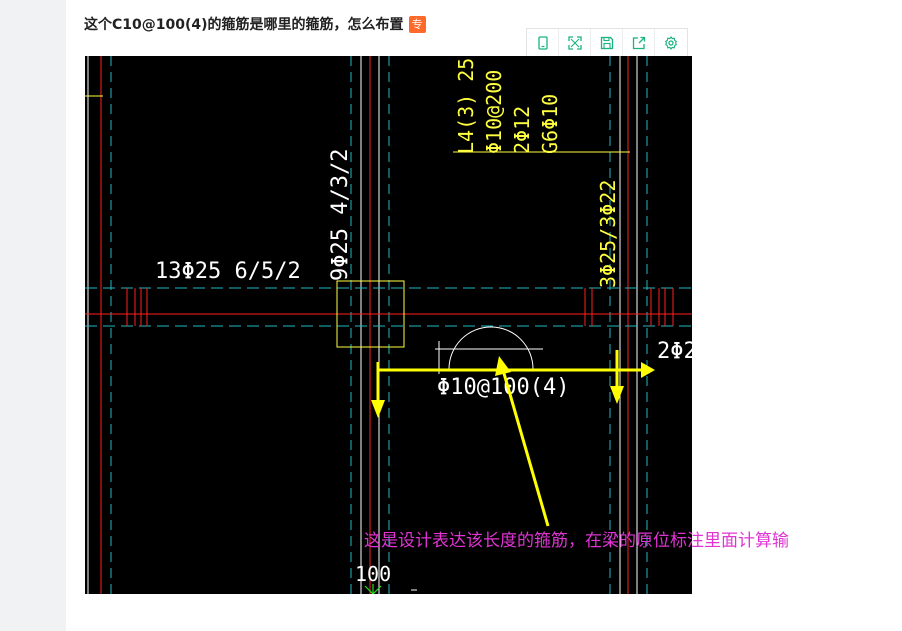  I want to click on save-button, so click(607, 42).